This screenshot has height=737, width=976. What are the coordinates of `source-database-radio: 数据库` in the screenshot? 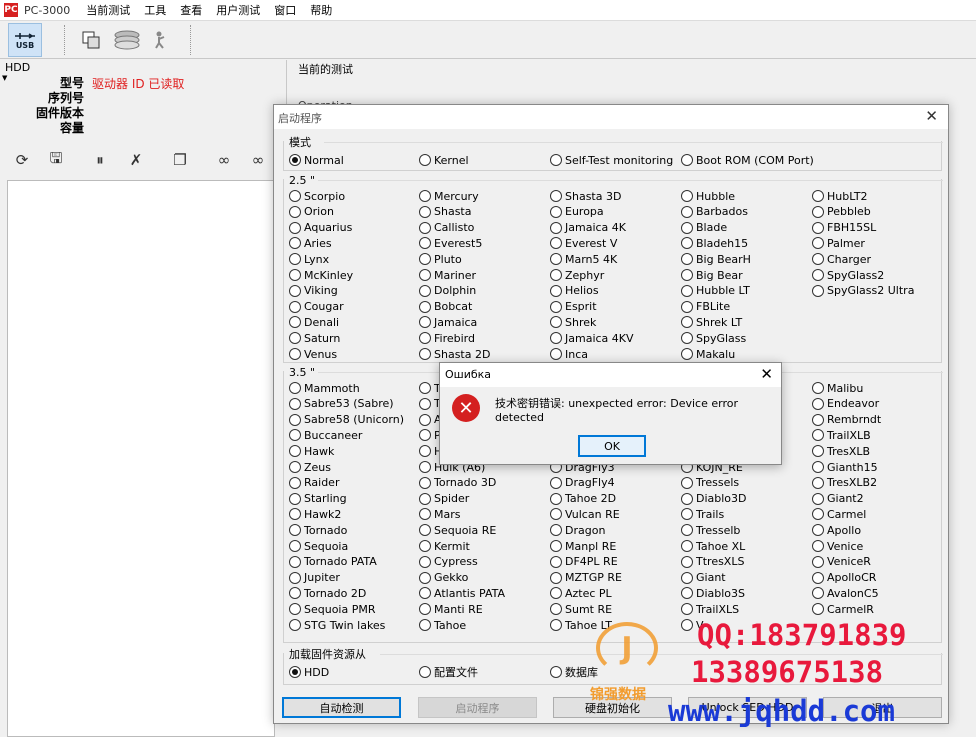 It's located at (574, 672).